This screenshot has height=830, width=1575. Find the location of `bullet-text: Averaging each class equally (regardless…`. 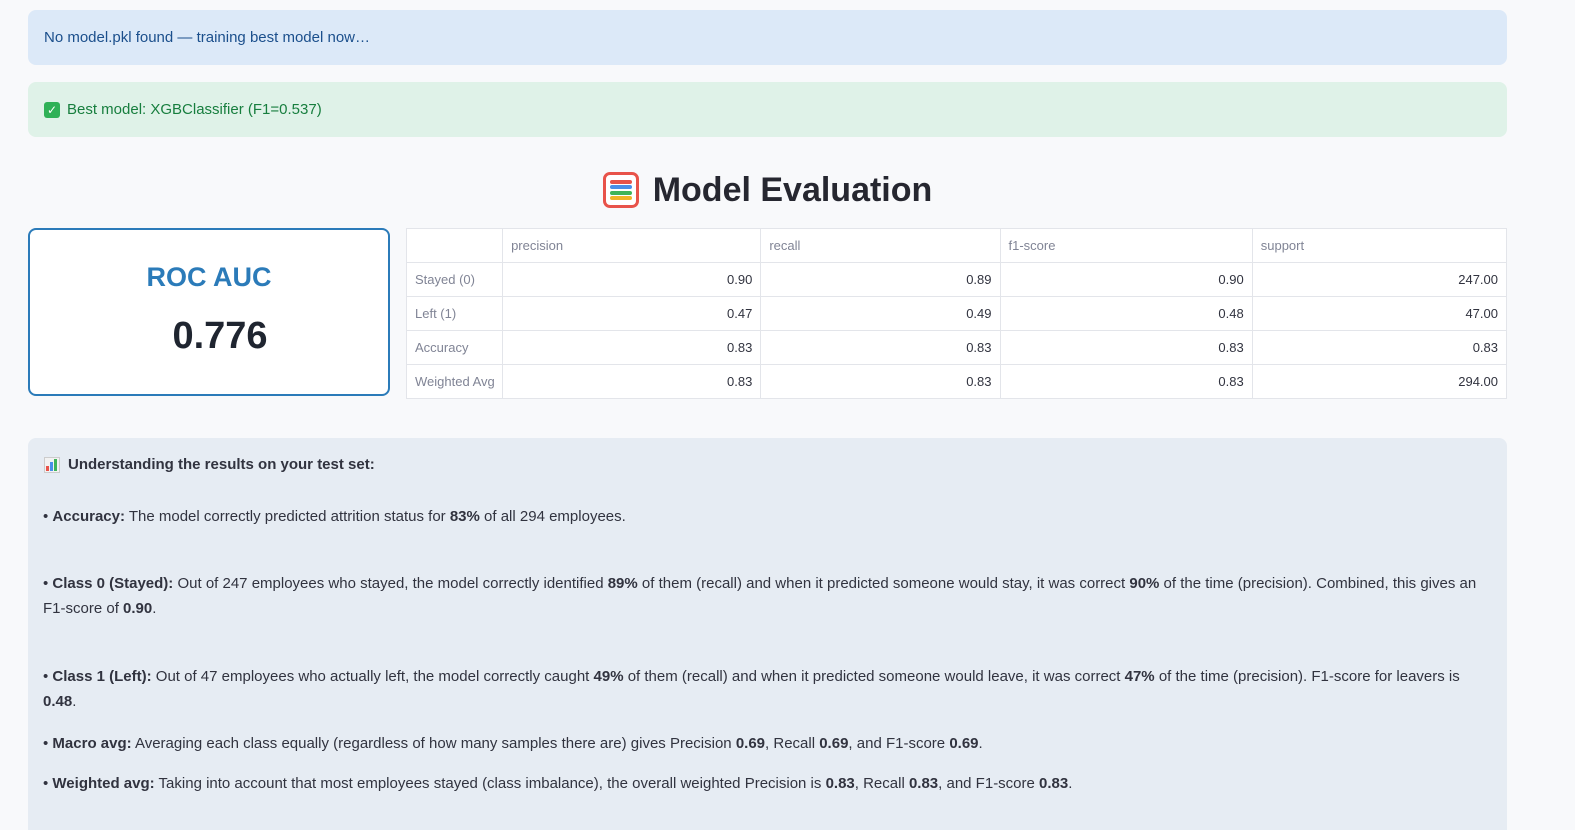

bullet-text: Averaging each class equally (regardless… is located at coordinates (433, 743).